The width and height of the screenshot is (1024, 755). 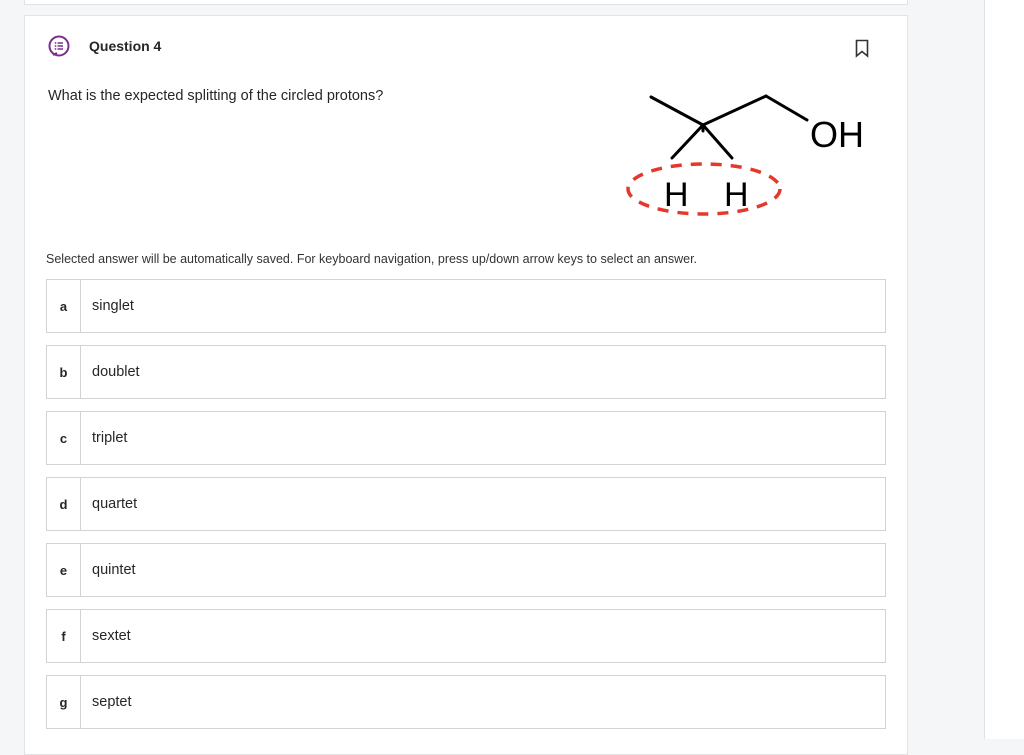 What do you see at coordinates (64, 306) in the screenshot?
I see `option-letter: a` at bounding box center [64, 306].